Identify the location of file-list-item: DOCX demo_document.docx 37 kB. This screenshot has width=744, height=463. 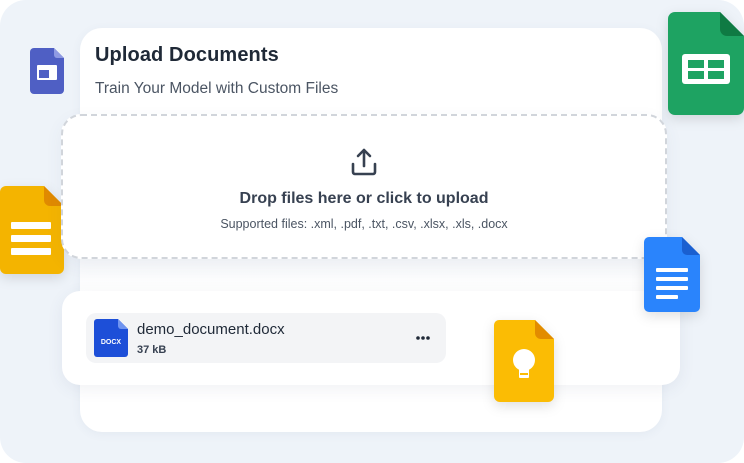
(266, 338).